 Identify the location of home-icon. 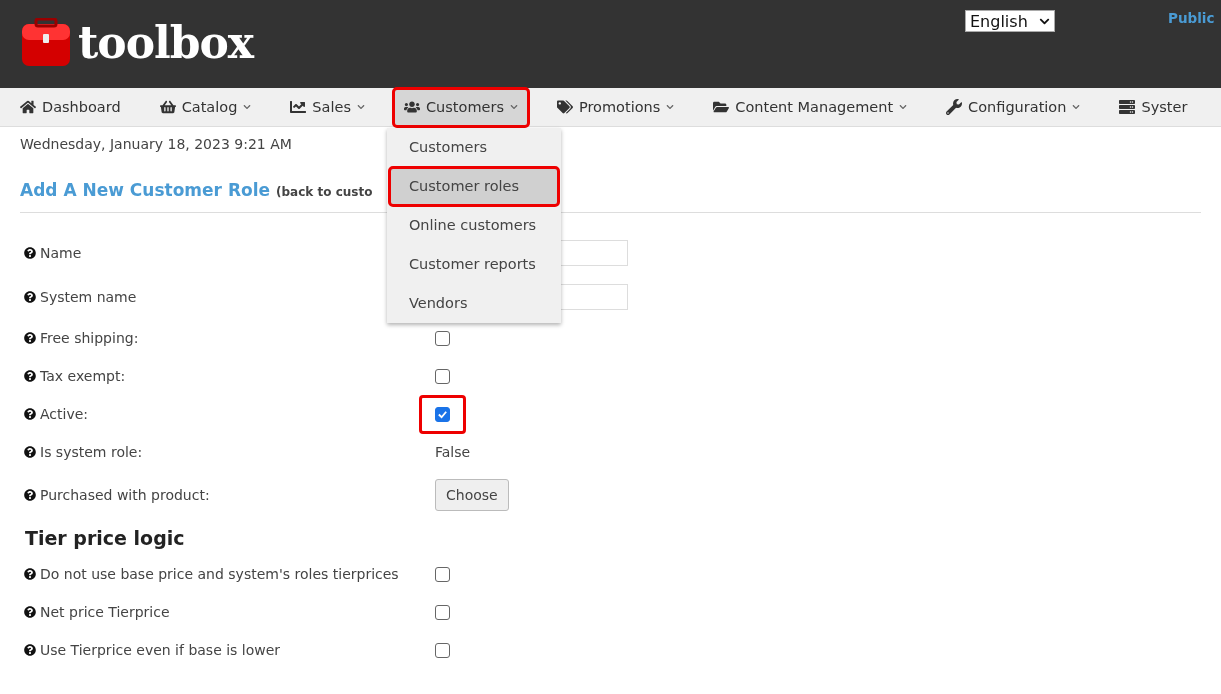
(28, 107).